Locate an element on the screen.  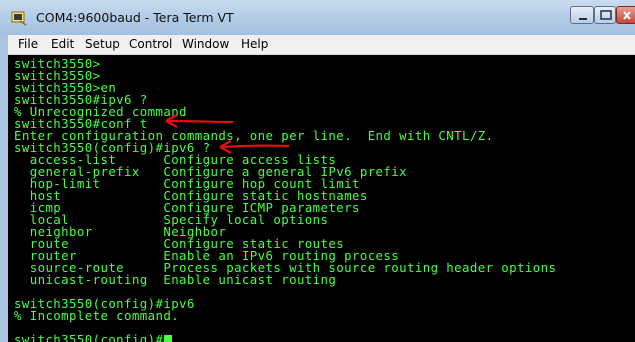
terminal-line: unicast-routing Enable unicast routing is located at coordinates (175, 279).